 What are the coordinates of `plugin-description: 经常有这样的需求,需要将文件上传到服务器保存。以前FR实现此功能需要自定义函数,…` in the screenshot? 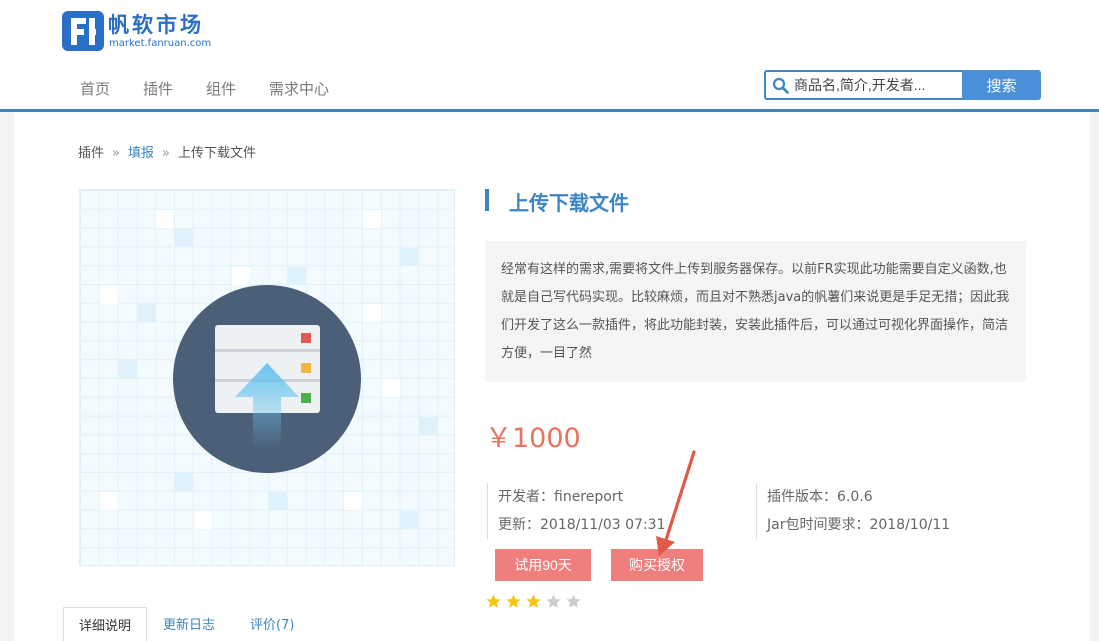 It's located at (755, 311).